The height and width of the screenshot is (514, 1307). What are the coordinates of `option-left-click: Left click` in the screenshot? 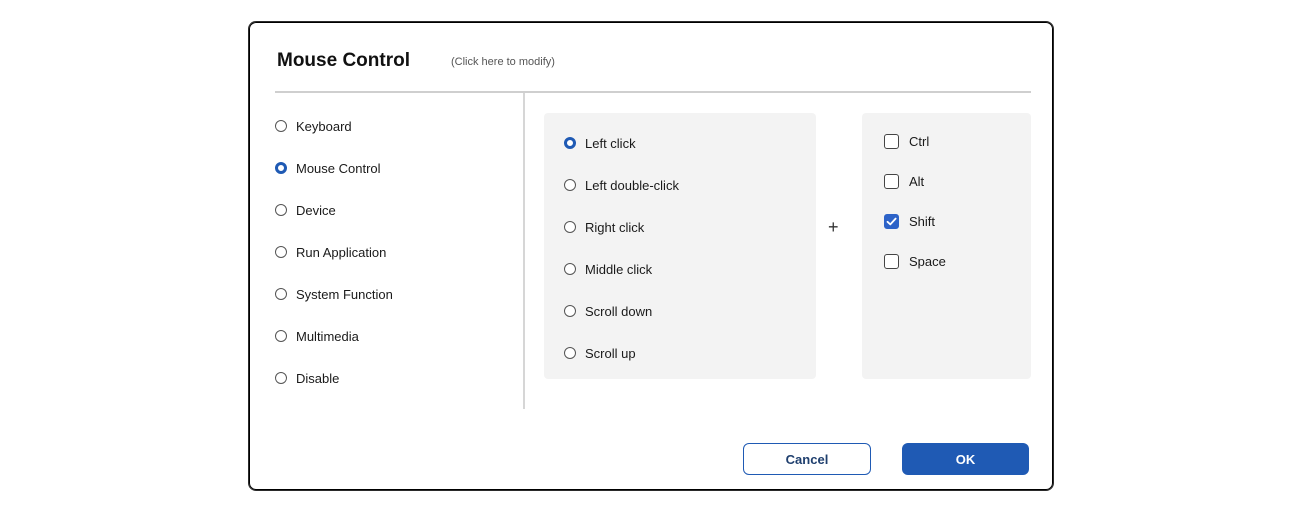 It's located at (600, 143).